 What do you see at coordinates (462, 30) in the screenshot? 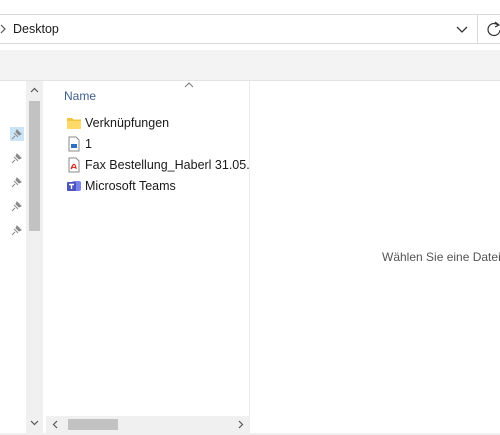
I see `chevron-down-icon` at bounding box center [462, 30].